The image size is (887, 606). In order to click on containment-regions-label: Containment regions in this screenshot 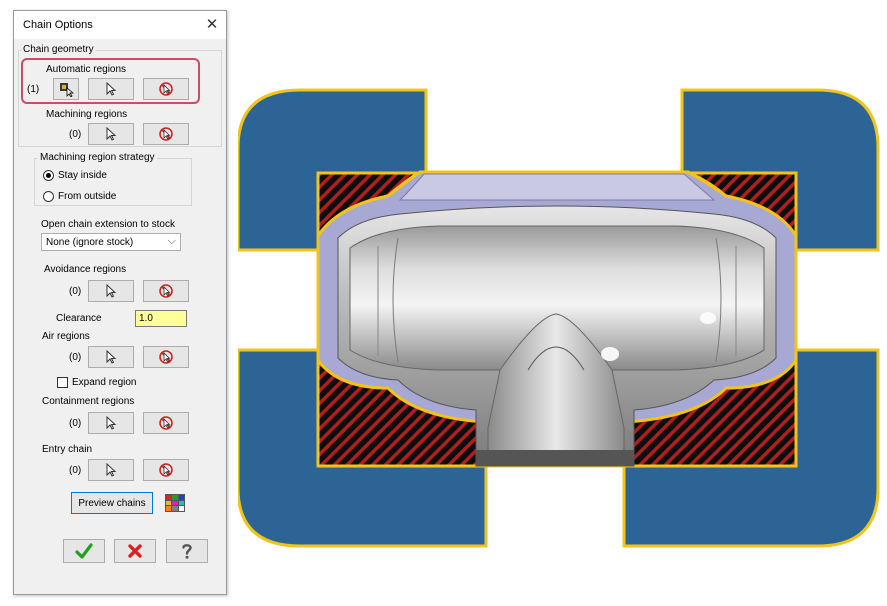, I will do `click(88, 401)`.